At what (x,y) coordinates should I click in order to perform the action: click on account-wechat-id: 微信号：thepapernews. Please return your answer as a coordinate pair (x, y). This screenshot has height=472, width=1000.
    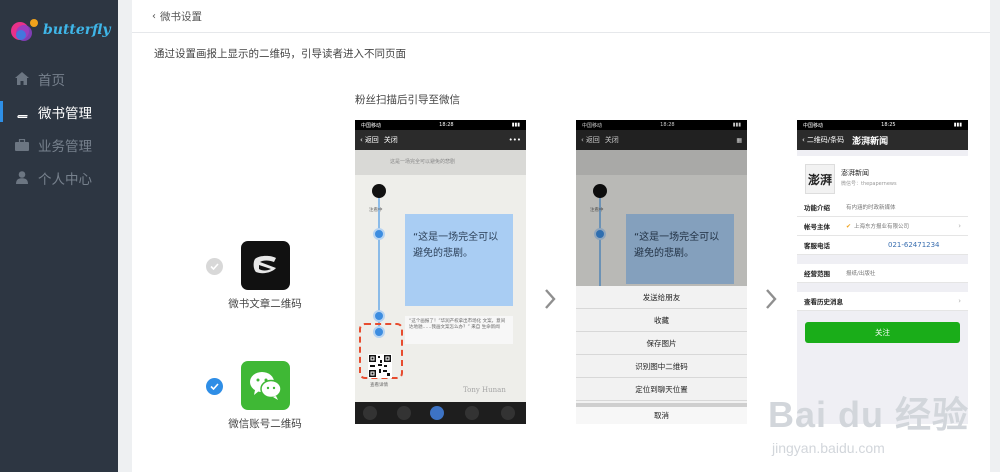
    Looking at the image, I should click on (869, 184).